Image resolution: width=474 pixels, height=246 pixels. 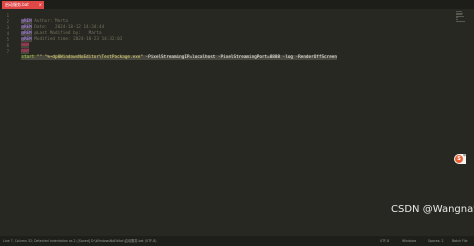 What do you see at coordinates (5, 122) in the screenshot?
I see `line-number-gutter: 1 2 3 4 5 6 7` at bounding box center [5, 122].